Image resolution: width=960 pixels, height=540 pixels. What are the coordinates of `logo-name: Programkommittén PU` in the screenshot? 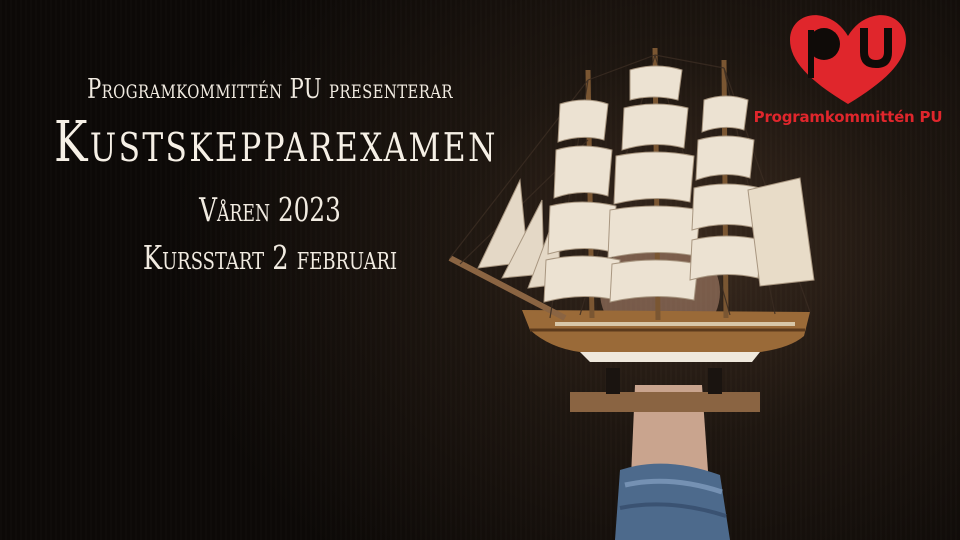 It's located at (848, 117).